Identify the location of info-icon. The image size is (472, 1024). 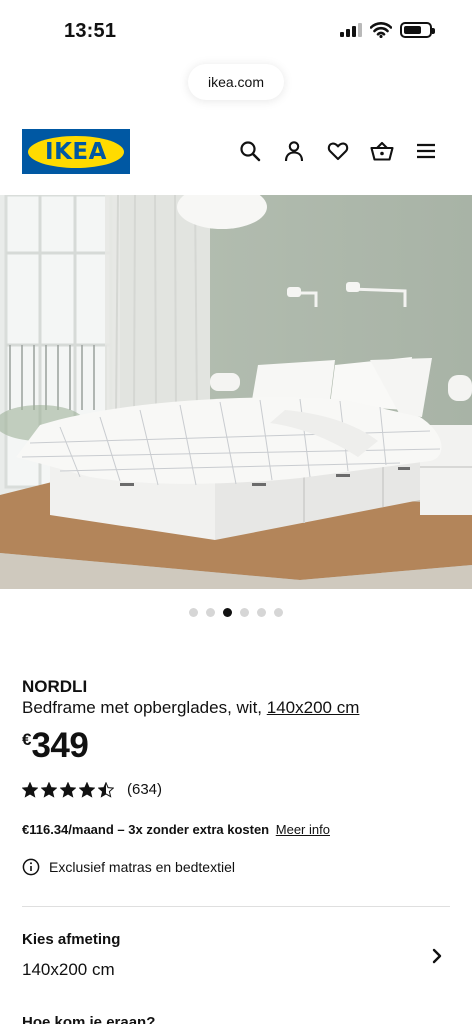
(31, 867).